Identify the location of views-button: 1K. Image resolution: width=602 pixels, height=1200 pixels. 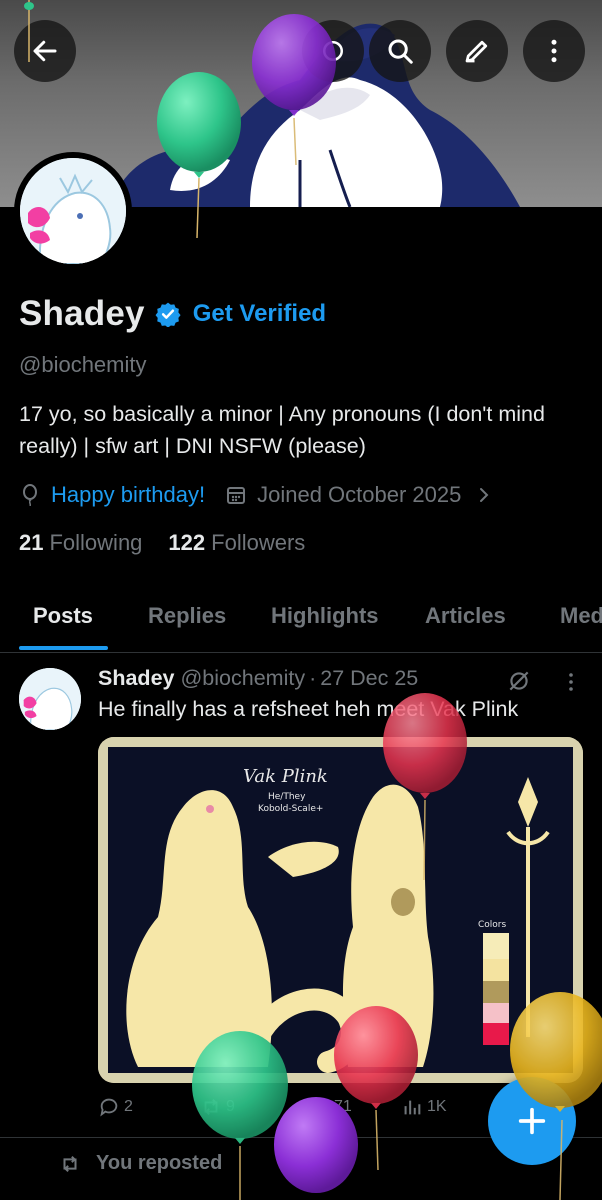
(424, 1107).